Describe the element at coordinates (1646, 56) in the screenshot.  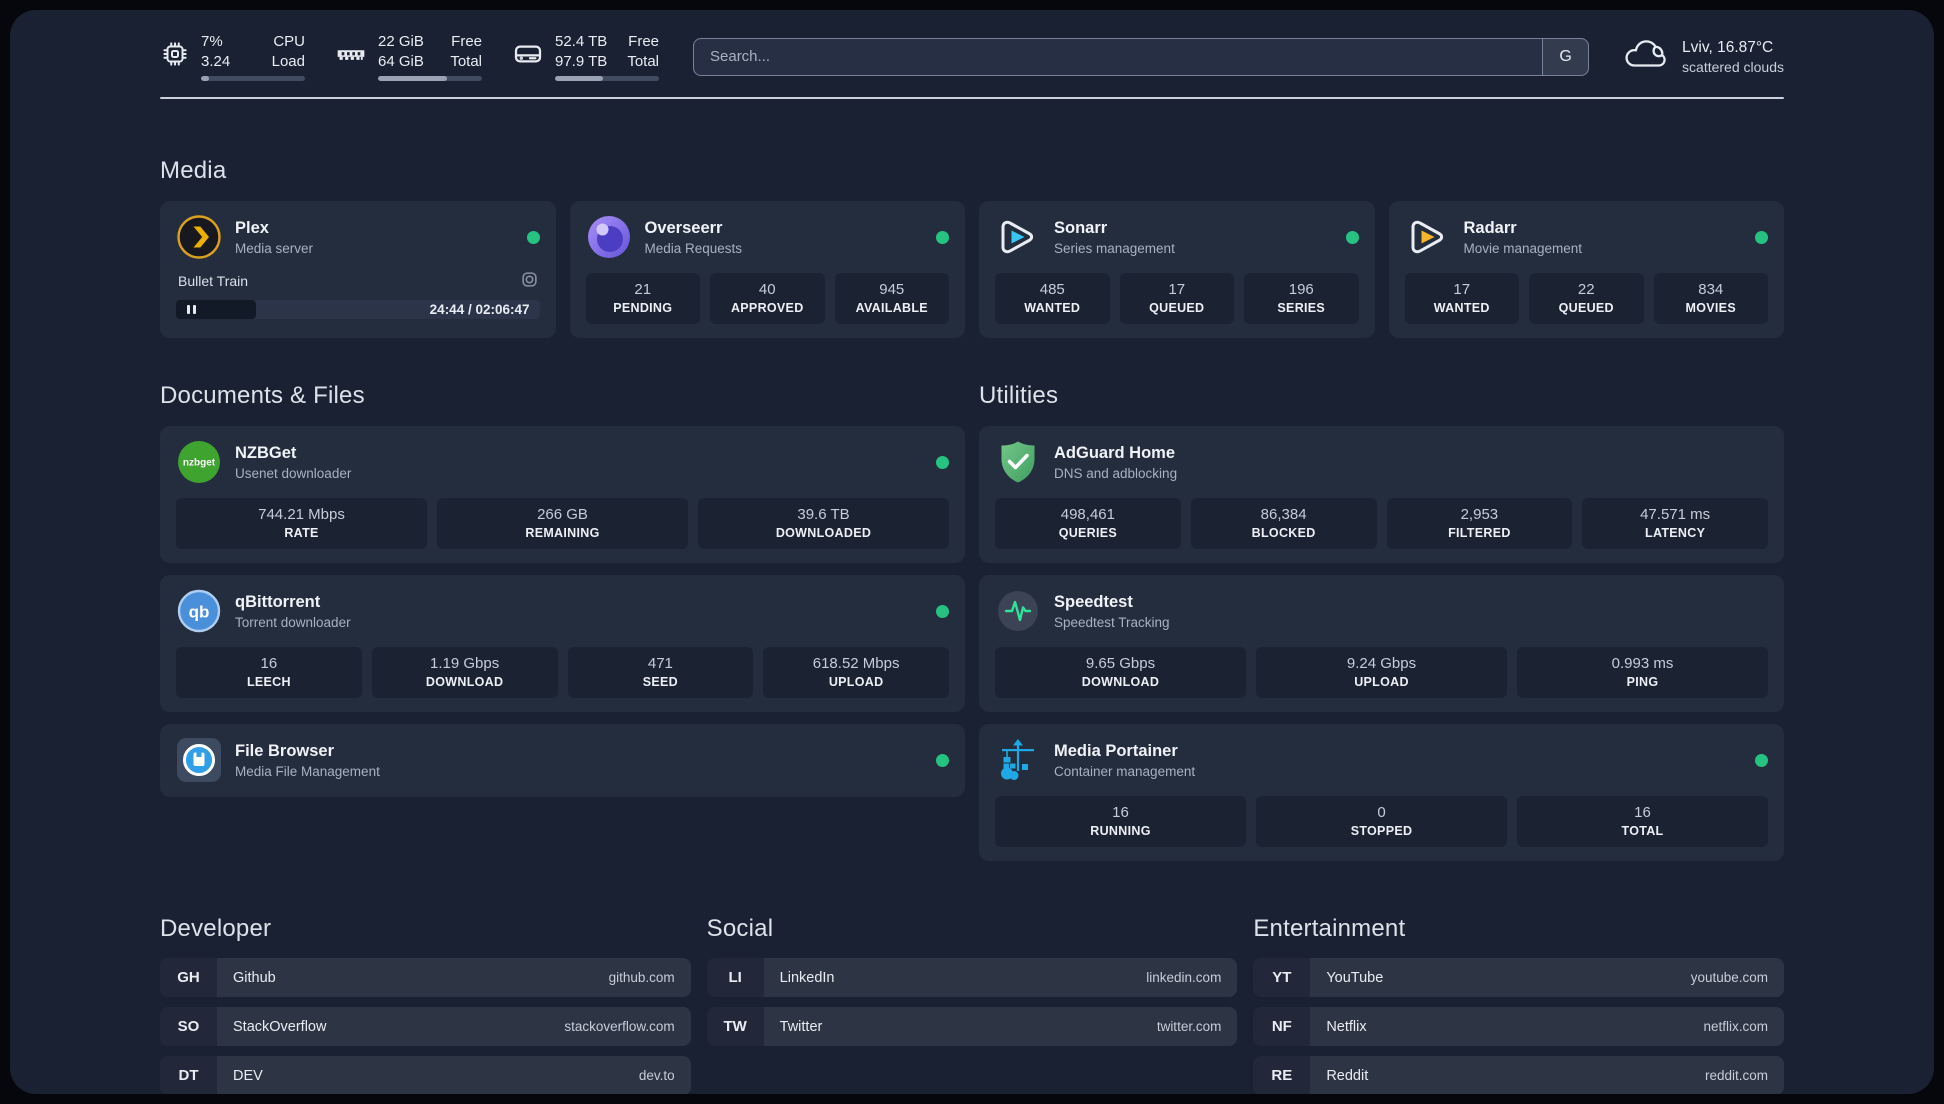
I see `cloud-icon` at that location.